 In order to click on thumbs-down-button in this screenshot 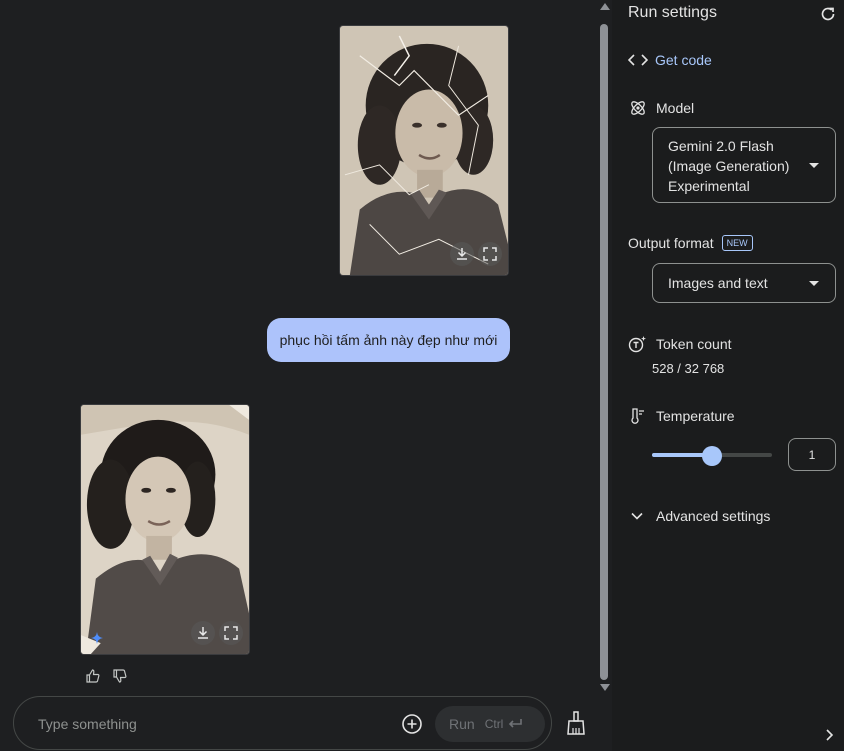, I will do `click(120, 676)`.